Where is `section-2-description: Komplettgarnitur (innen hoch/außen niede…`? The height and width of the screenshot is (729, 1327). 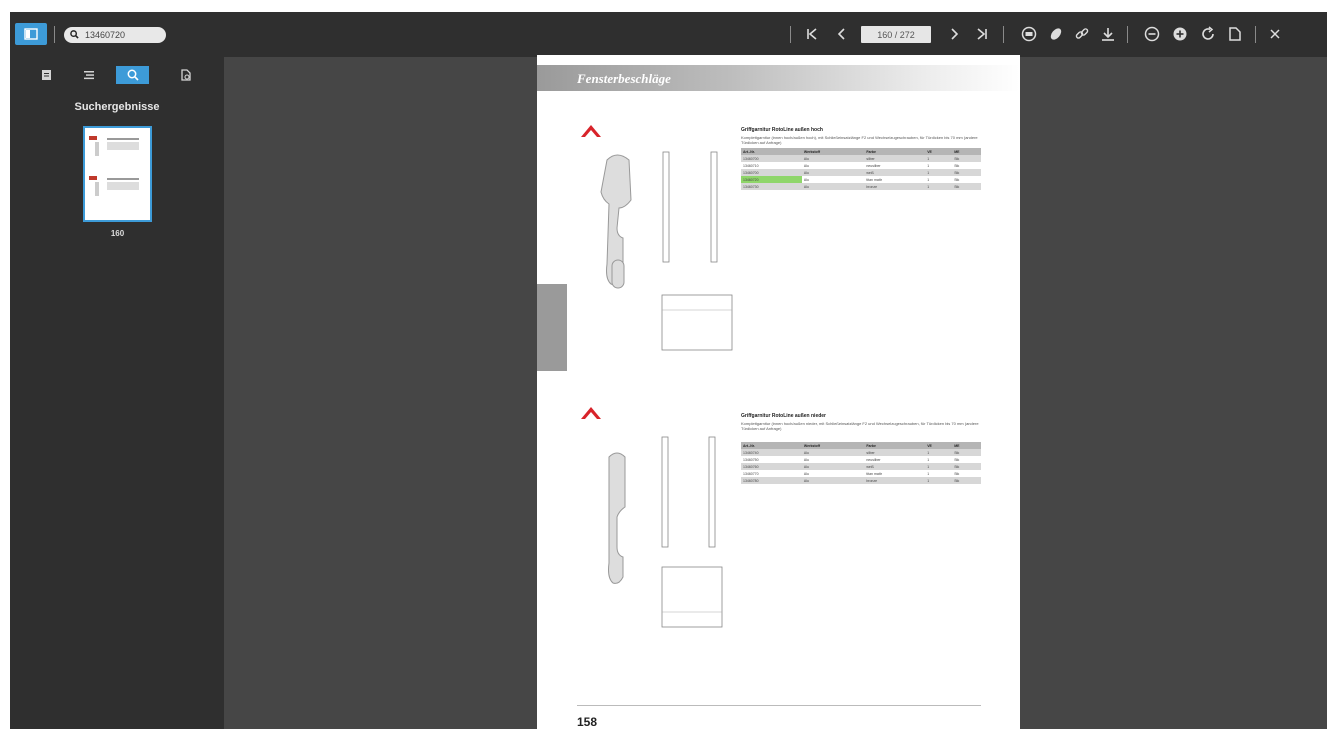 section-2-description: Komplettgarnitur (innen hoch/außen niede… is located at coordinates (860, 426).